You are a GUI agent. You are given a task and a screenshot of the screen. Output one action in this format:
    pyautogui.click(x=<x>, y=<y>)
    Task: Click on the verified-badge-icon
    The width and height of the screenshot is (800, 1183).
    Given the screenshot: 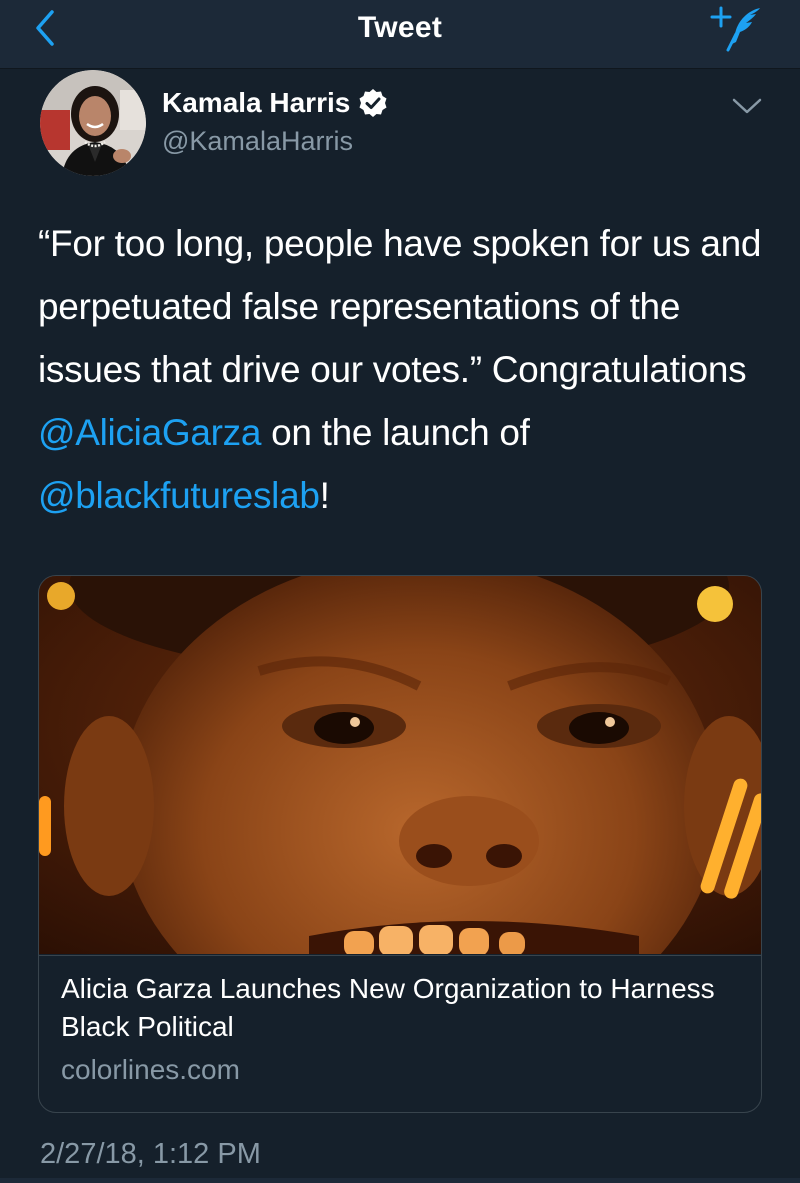 What is the action you would take?
    pyautogui.click(x=373, y=103)
    